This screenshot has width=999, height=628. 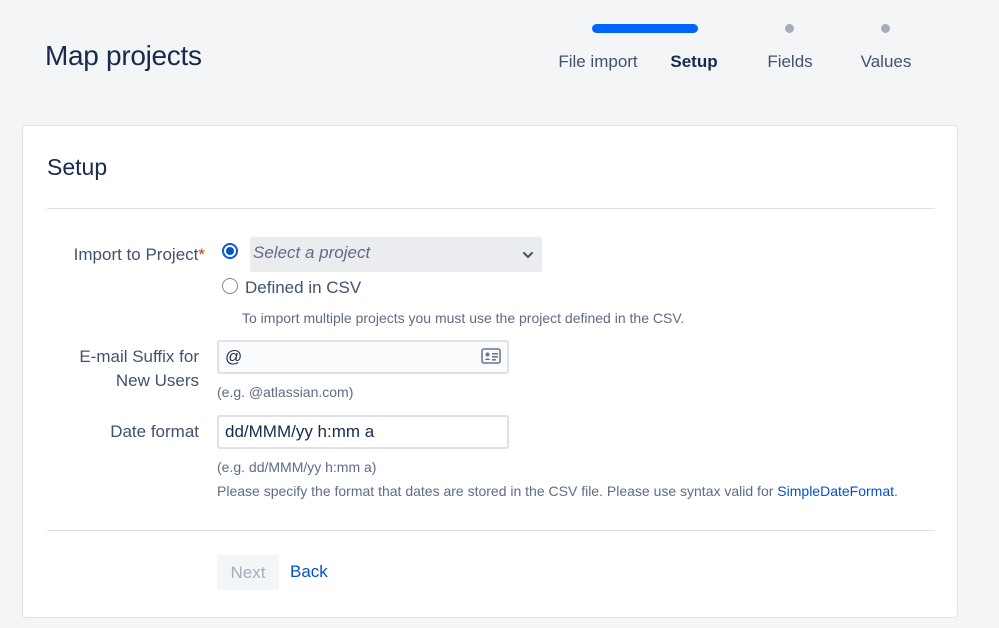 I want to click on email-suffix-label-line2: New Users, so click(x=157, y=380).